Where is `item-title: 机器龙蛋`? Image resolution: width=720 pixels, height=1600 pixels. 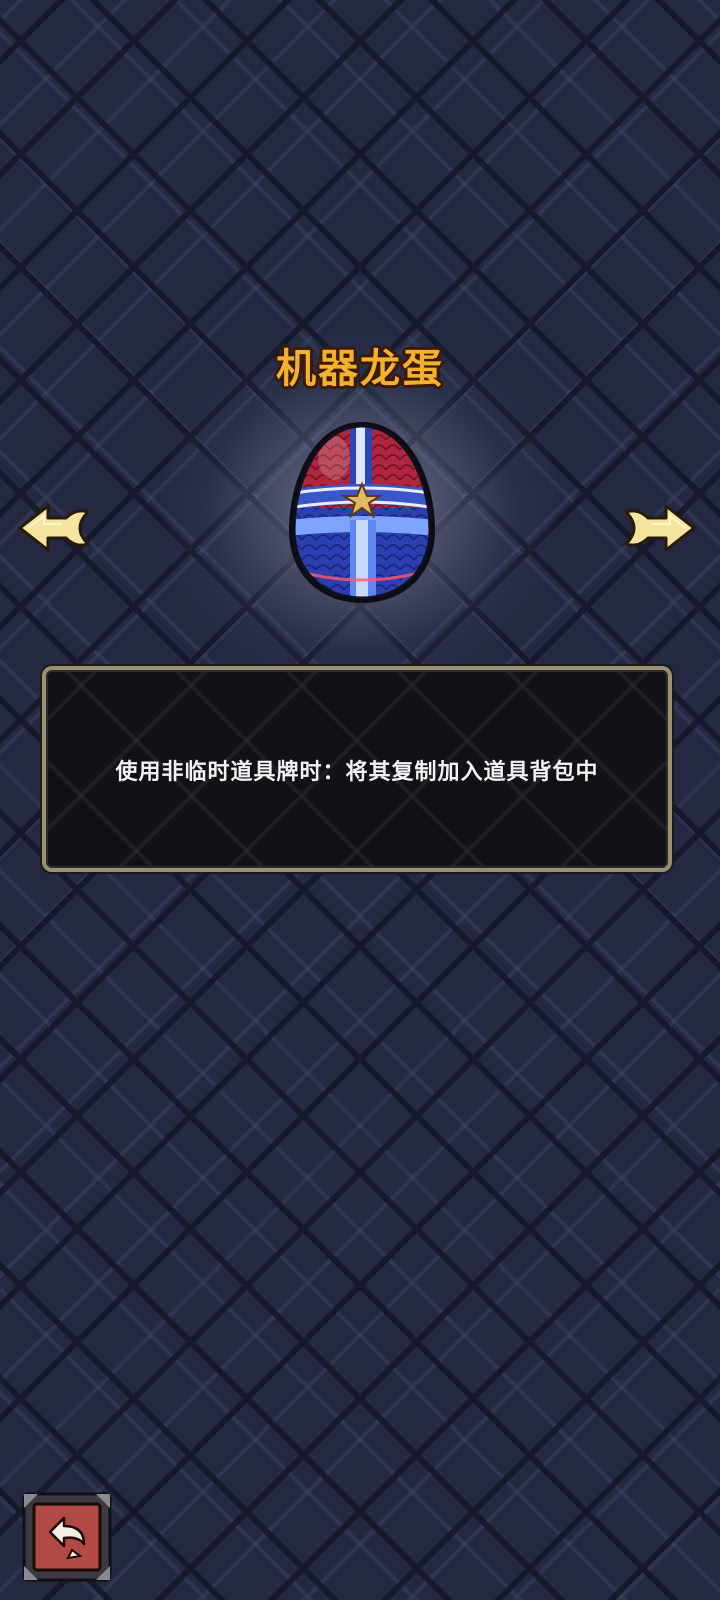
item-title: 机器龙蛋 is located at coordinates (360, 369).